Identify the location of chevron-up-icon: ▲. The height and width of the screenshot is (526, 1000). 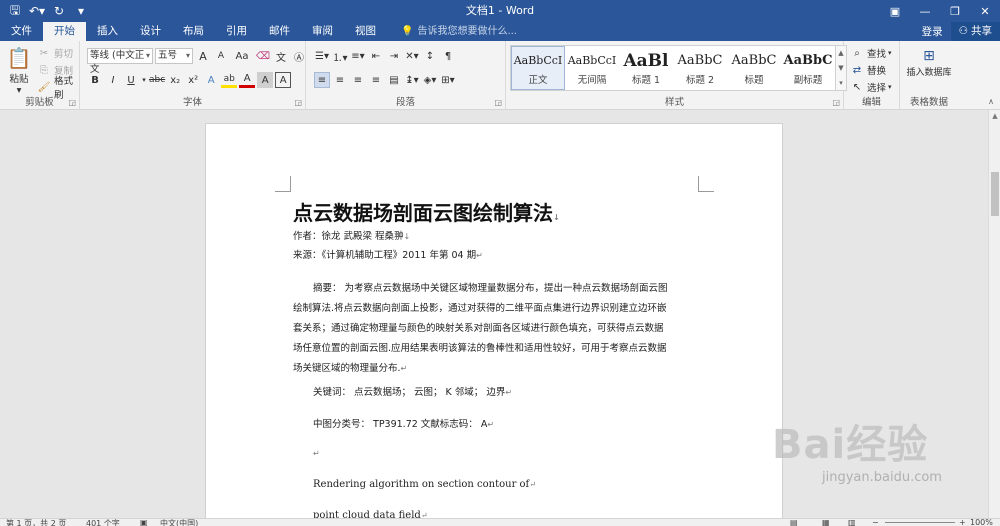
(840, 53).